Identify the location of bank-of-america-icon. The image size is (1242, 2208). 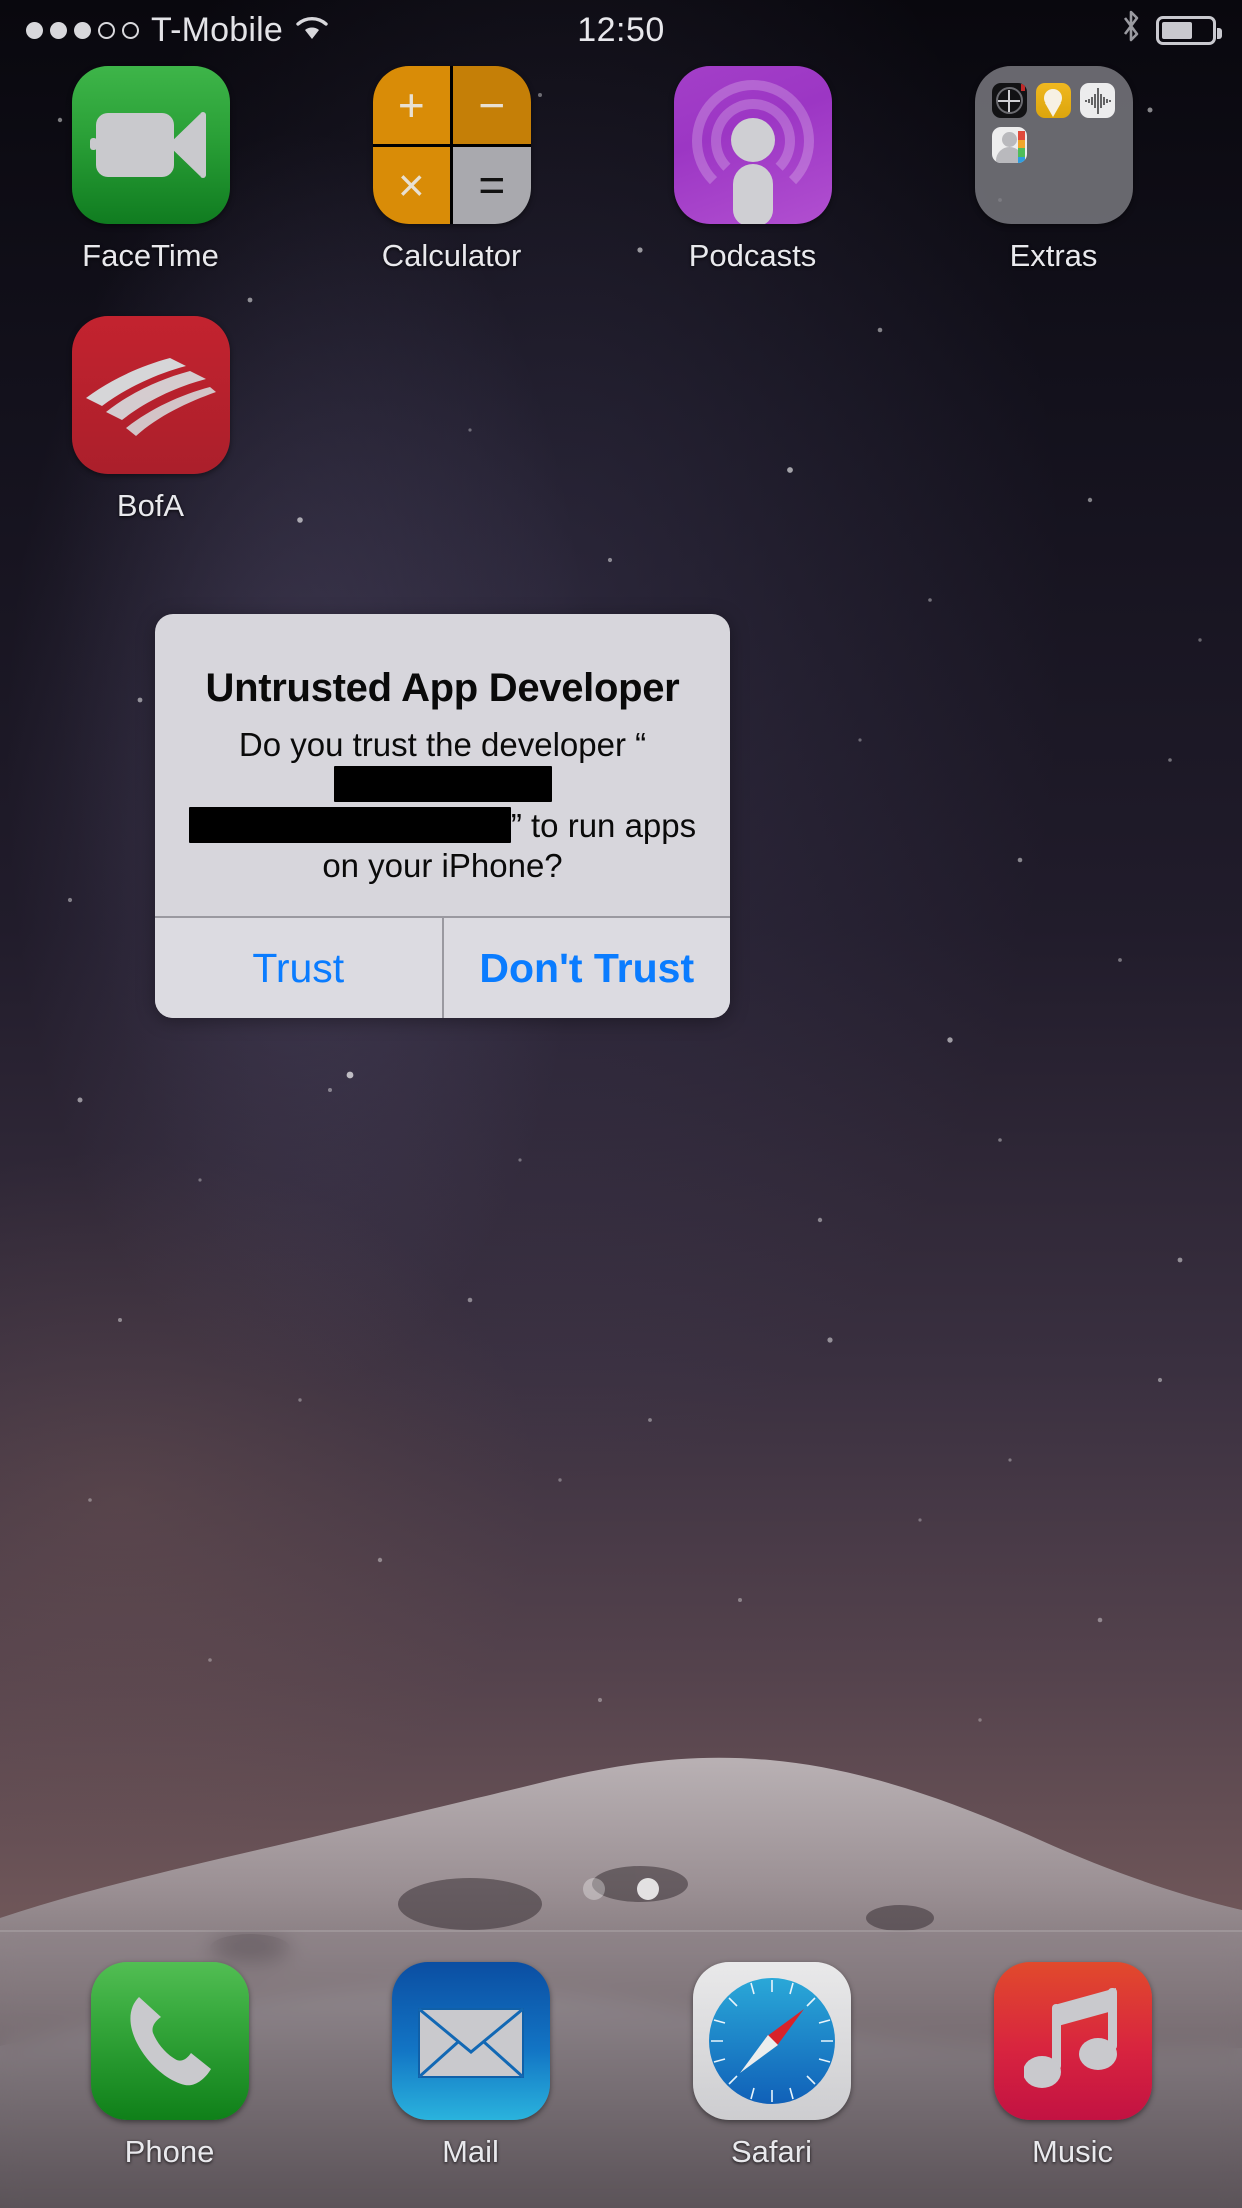
(150, 395).